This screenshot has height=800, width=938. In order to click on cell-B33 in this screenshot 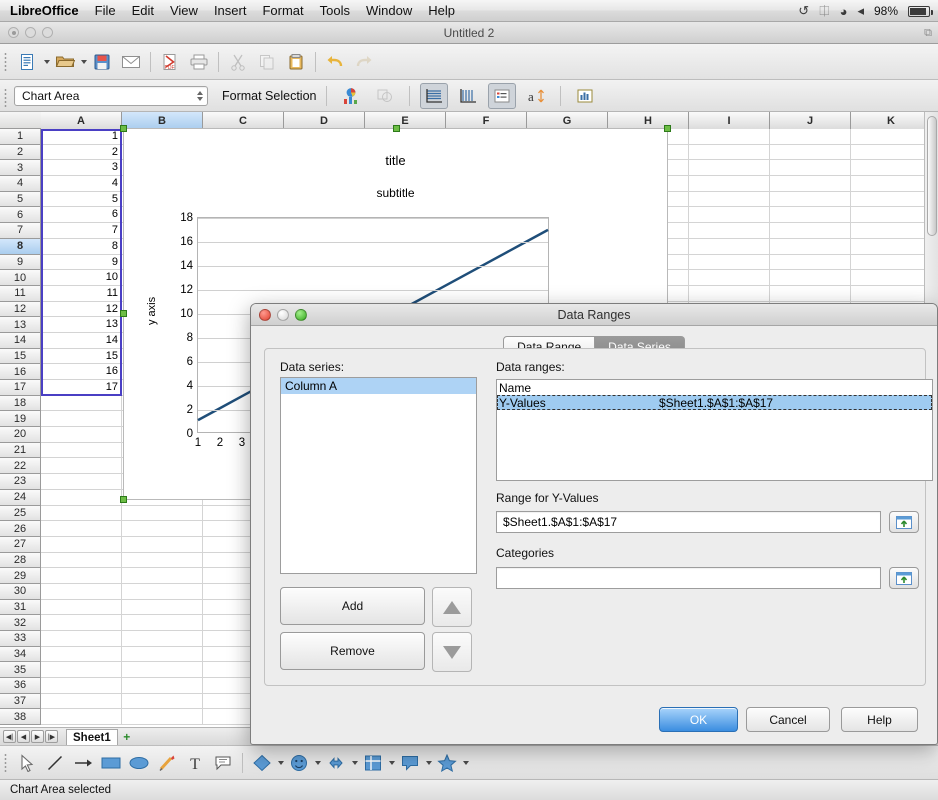, I will do `click(162, 639)`.